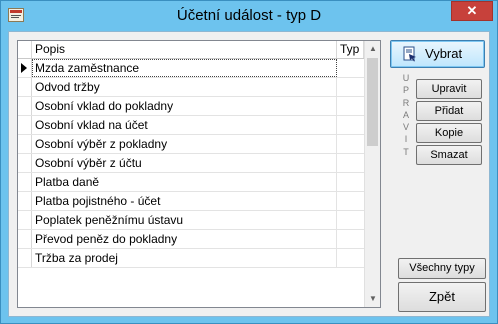 The height and width of the screenshot is (324, 498). I want to click on column-header-typ: Typ, so click(350, 49).